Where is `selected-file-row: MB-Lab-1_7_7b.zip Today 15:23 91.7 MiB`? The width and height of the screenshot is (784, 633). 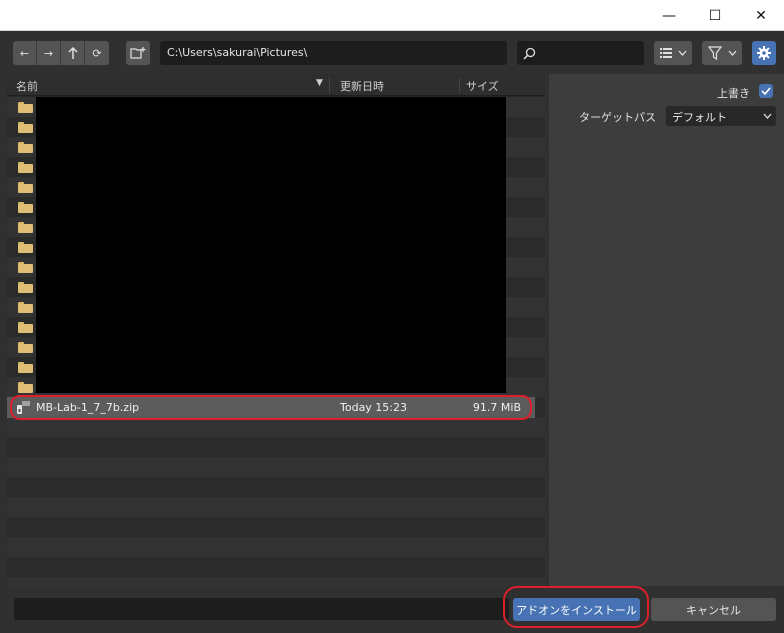
selected-file-row: MB-Lab-1_7_7b.zip Today 15:23 91.7 MiB is located at coordinates (271, 407).